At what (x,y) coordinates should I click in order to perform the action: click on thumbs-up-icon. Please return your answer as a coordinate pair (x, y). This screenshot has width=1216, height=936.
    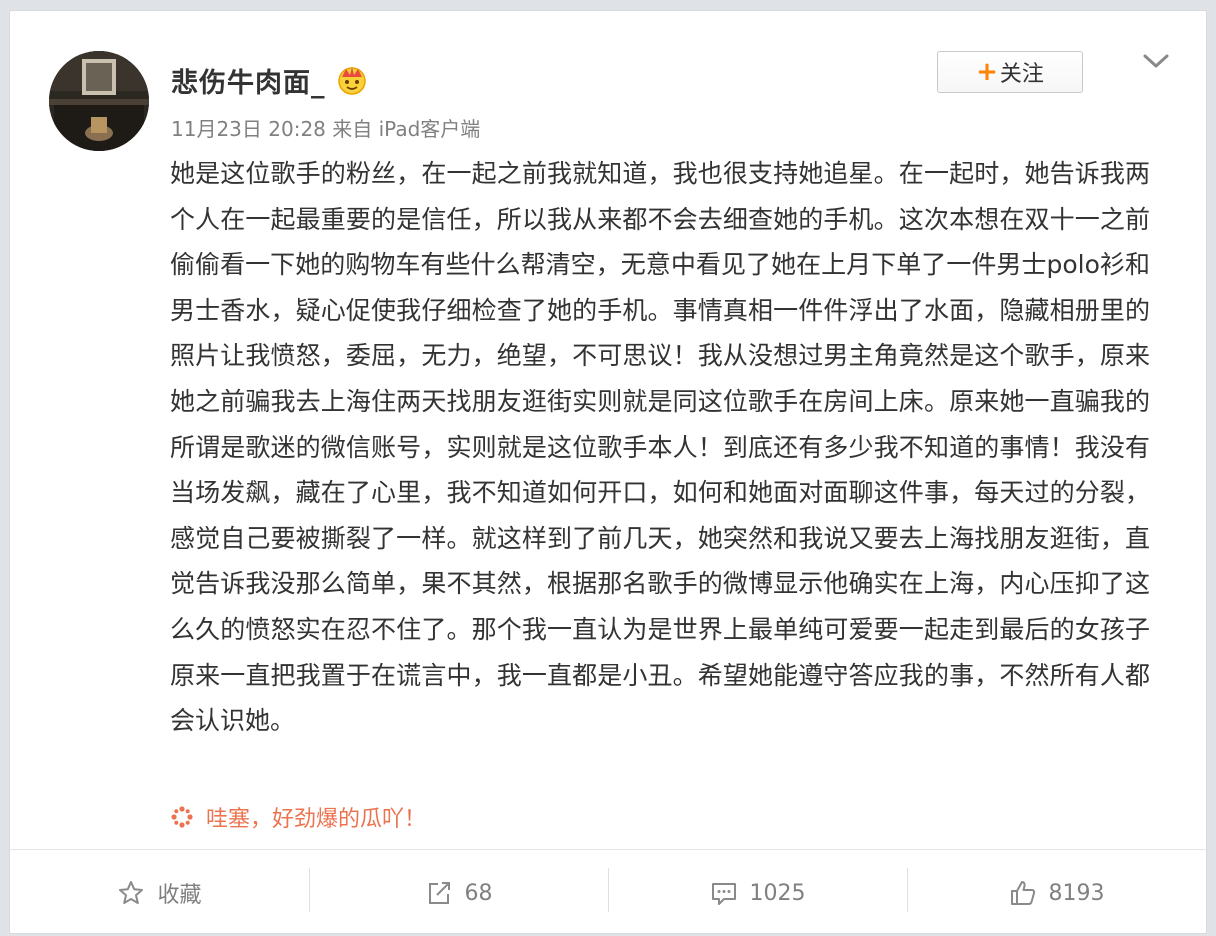
    Looking at the image, I should click on (1022, 893).